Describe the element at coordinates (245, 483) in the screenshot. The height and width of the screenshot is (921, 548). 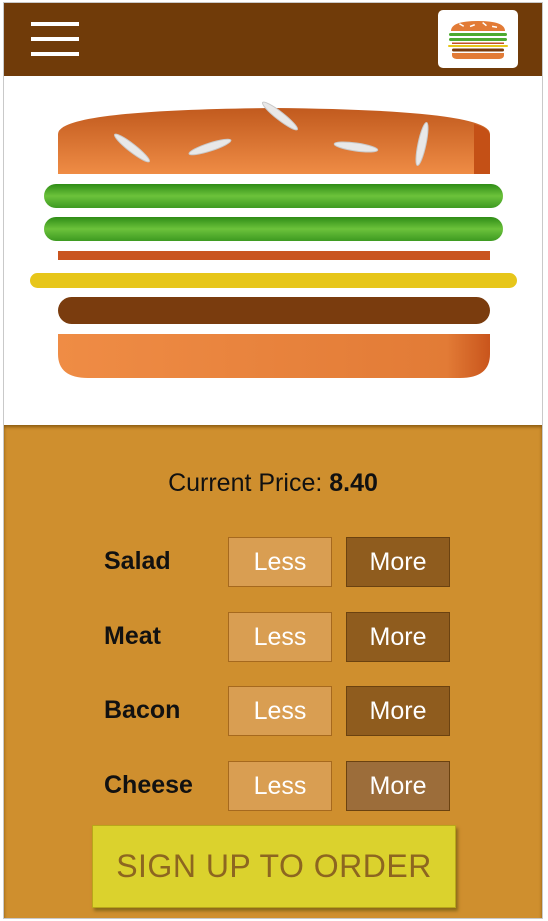
I see `price-label: Current Price:` at that location.